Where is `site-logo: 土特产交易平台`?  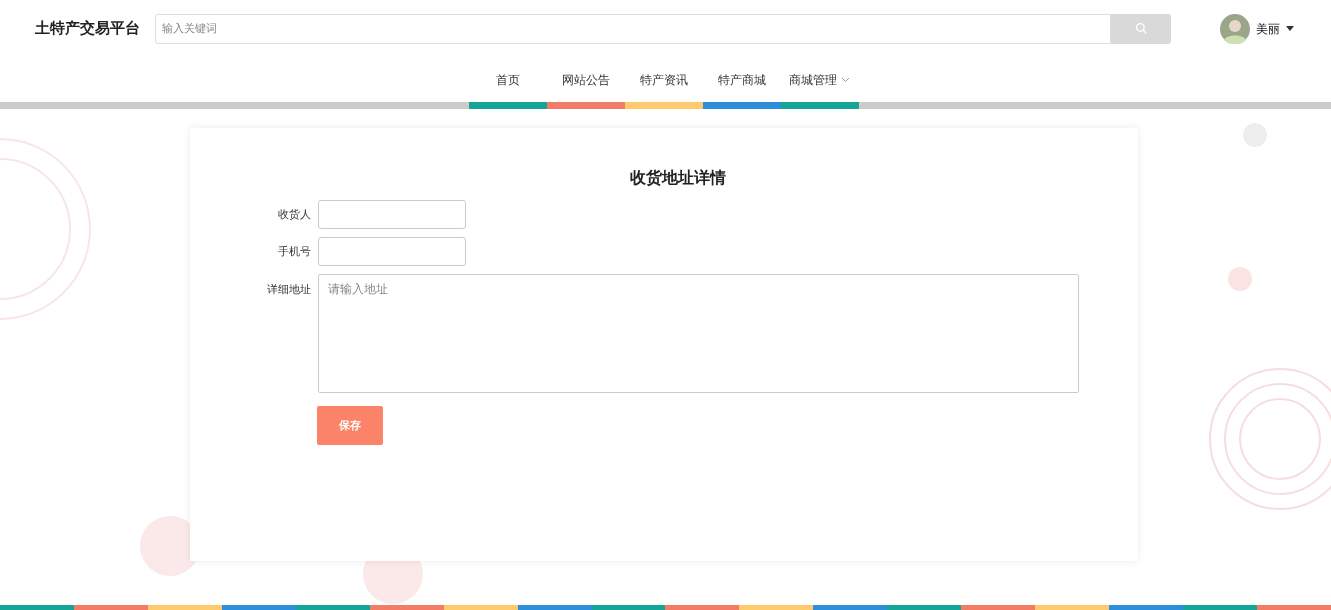 site-logo: 土特产交易平台 is located at coordinates (88, 28).